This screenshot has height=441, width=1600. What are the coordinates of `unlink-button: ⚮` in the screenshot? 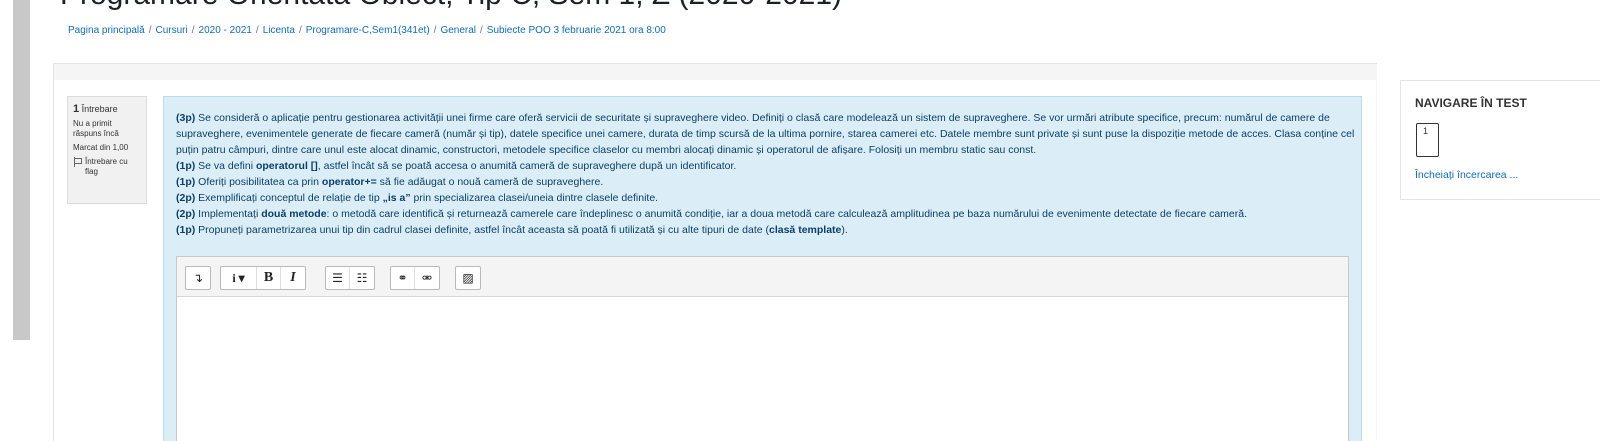 It's located at (427, 278).